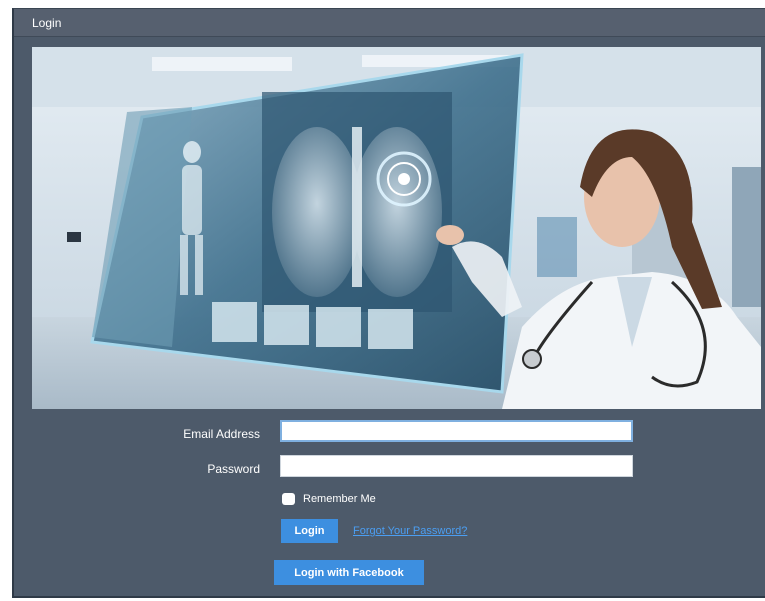 This screenshot has width=765, height=601. I want to click on password-label: Password, so click(233, 469).